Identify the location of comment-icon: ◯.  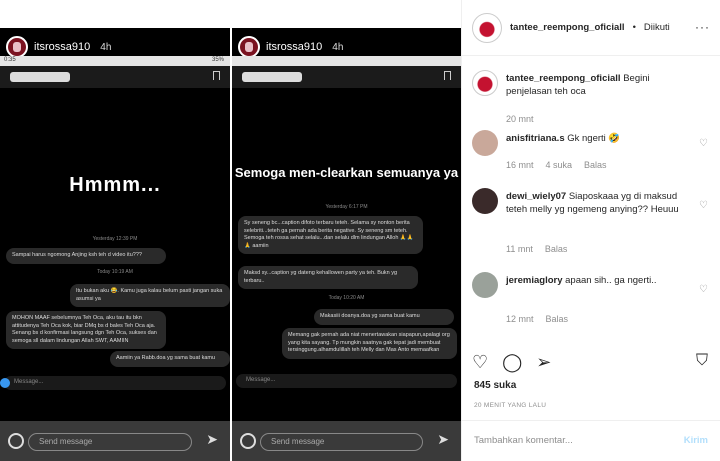
(512, 362).